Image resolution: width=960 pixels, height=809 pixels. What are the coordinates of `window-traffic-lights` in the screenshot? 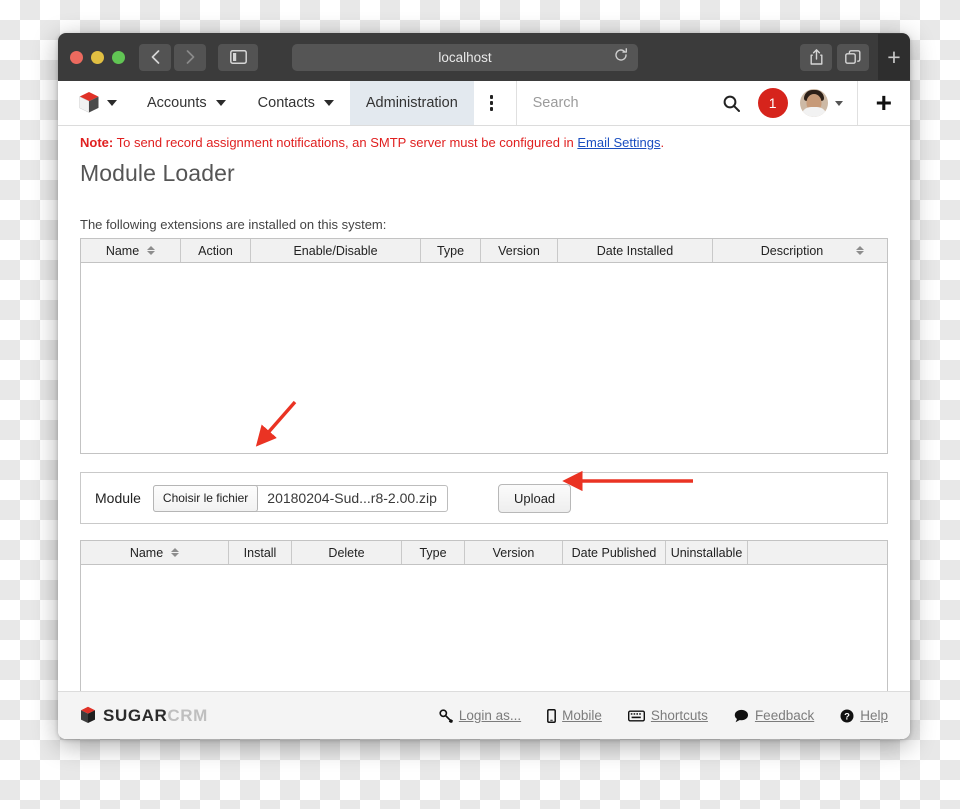 It's located at (97, 57).